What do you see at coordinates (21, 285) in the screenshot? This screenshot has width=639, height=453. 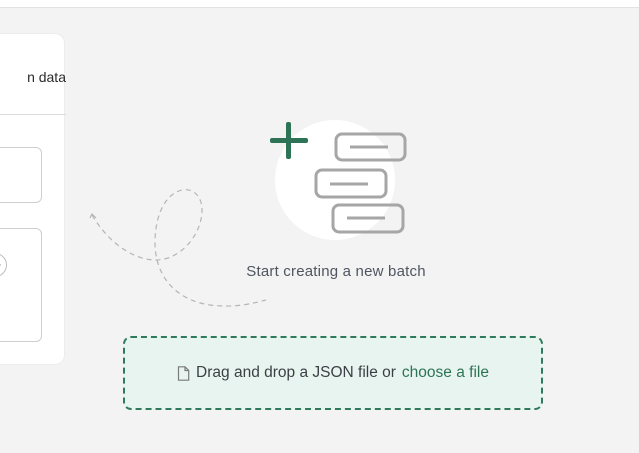 I see `panel-textarea` at bounding box center [21, 285].